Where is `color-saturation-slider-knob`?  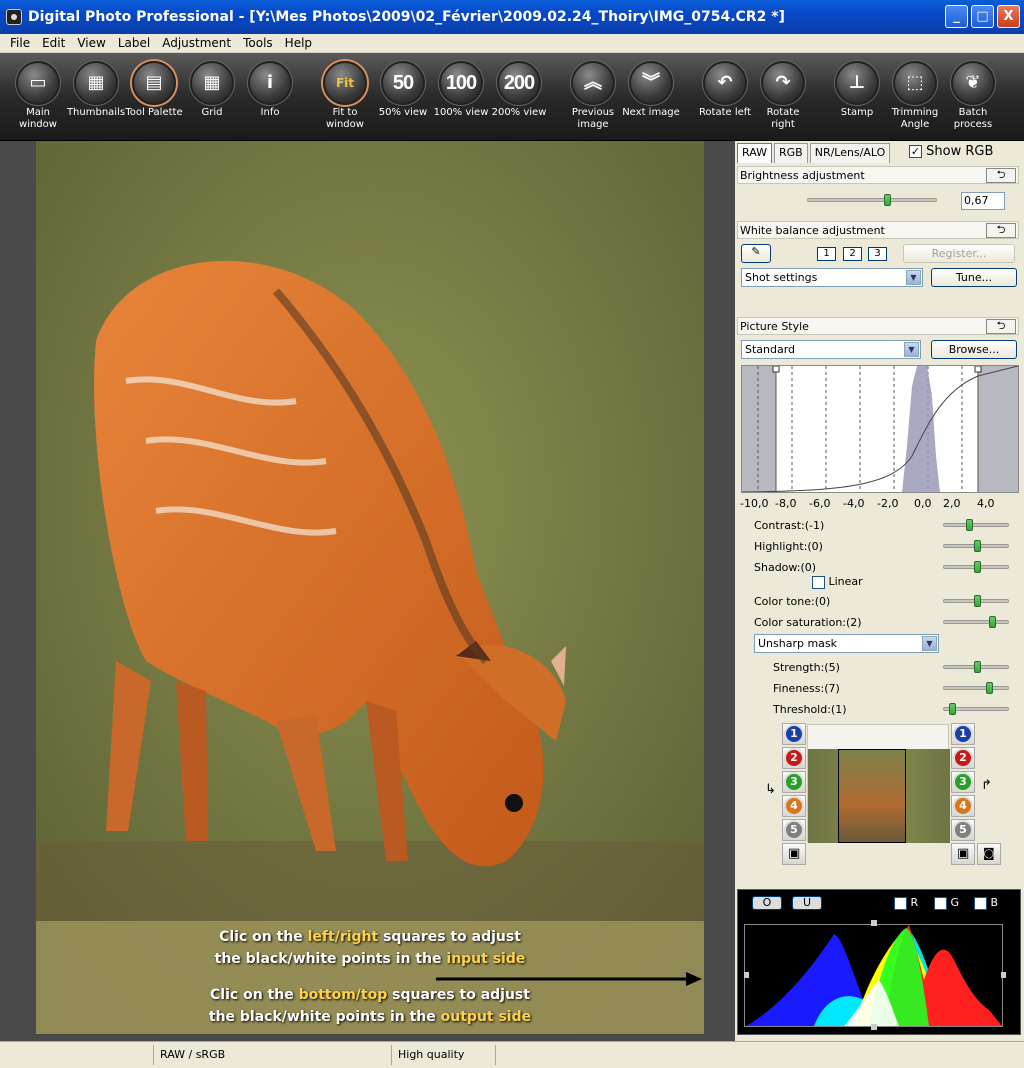
color-saturation-slider-knob is located at coordinates (992, 622).